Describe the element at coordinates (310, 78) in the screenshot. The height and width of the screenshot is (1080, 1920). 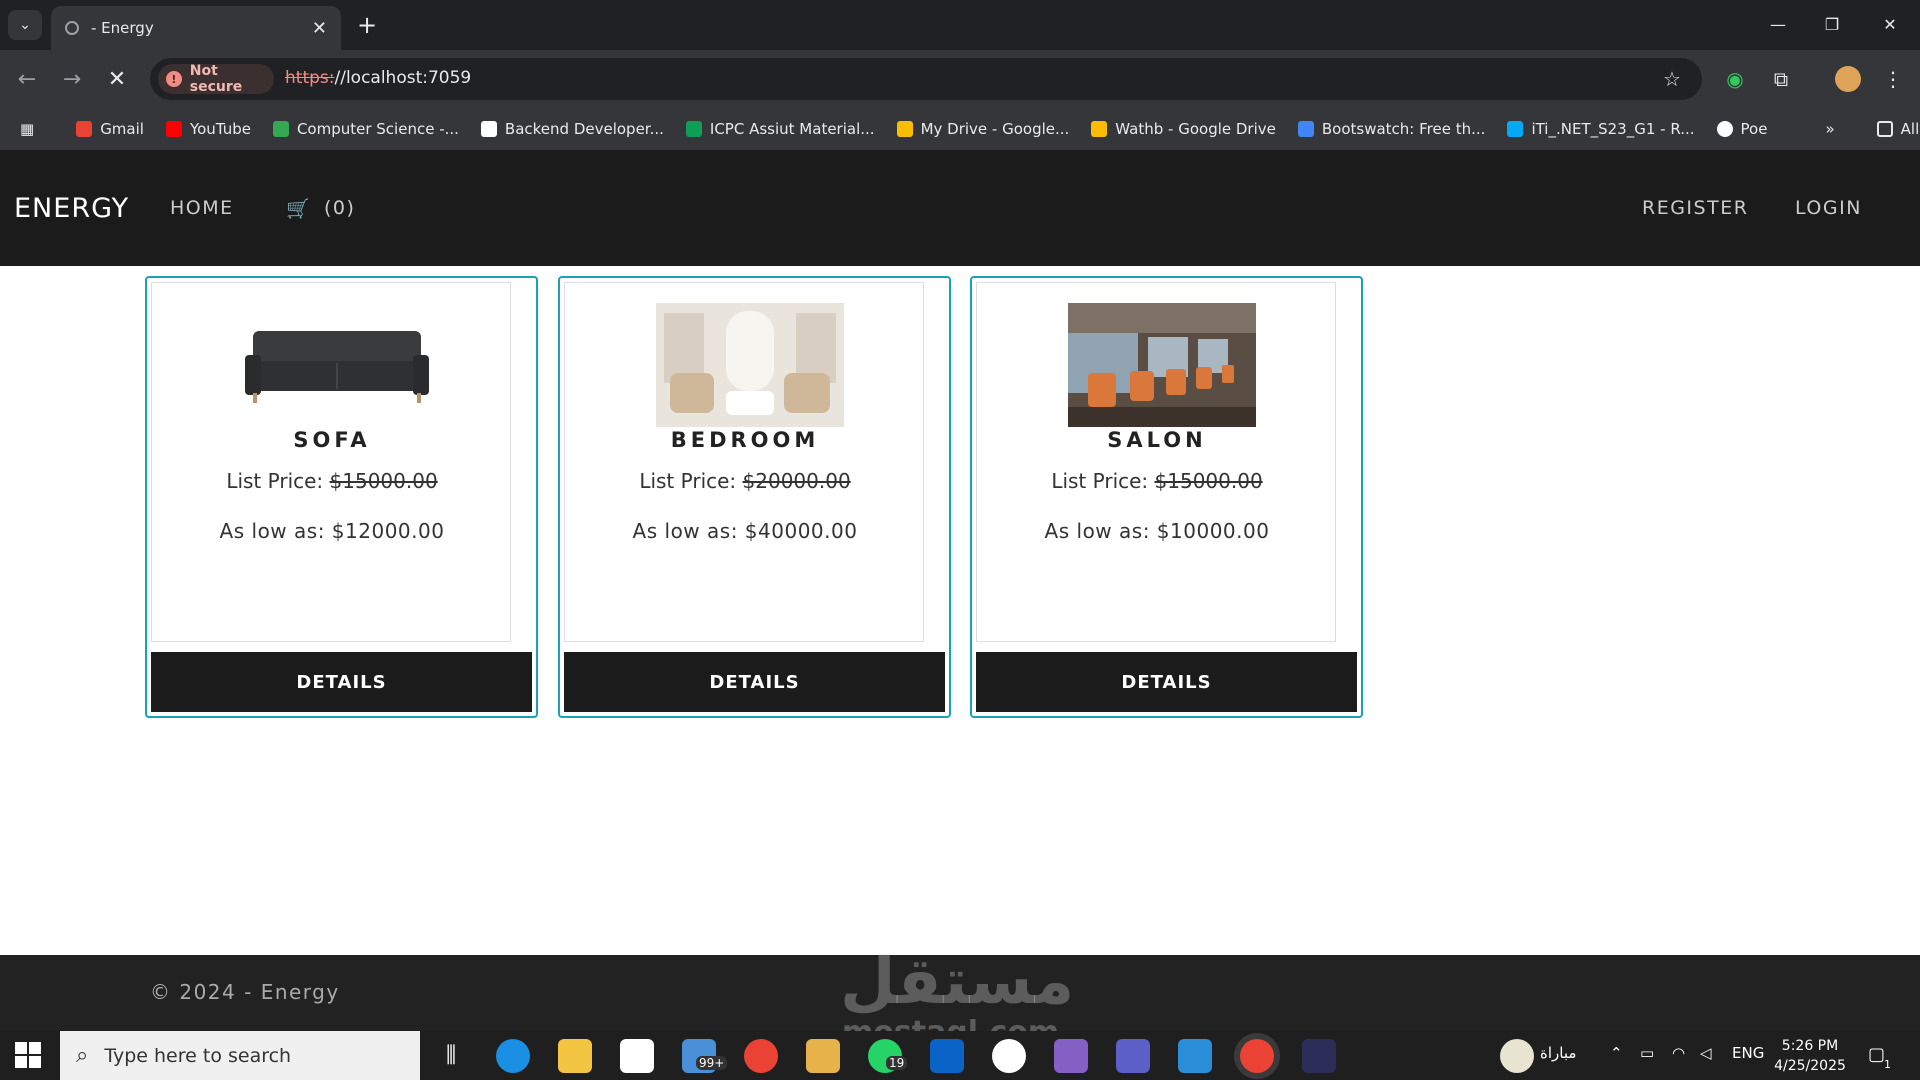
I see `url-protocol: https:` at that location.